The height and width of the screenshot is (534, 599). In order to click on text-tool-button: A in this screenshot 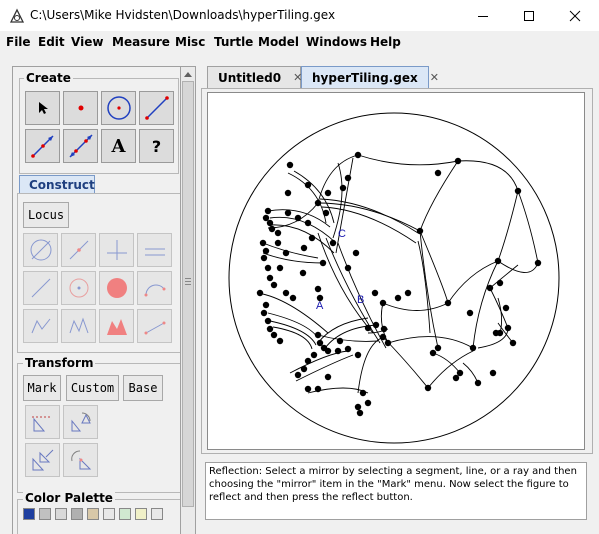, I will do `click(118, 146)`.